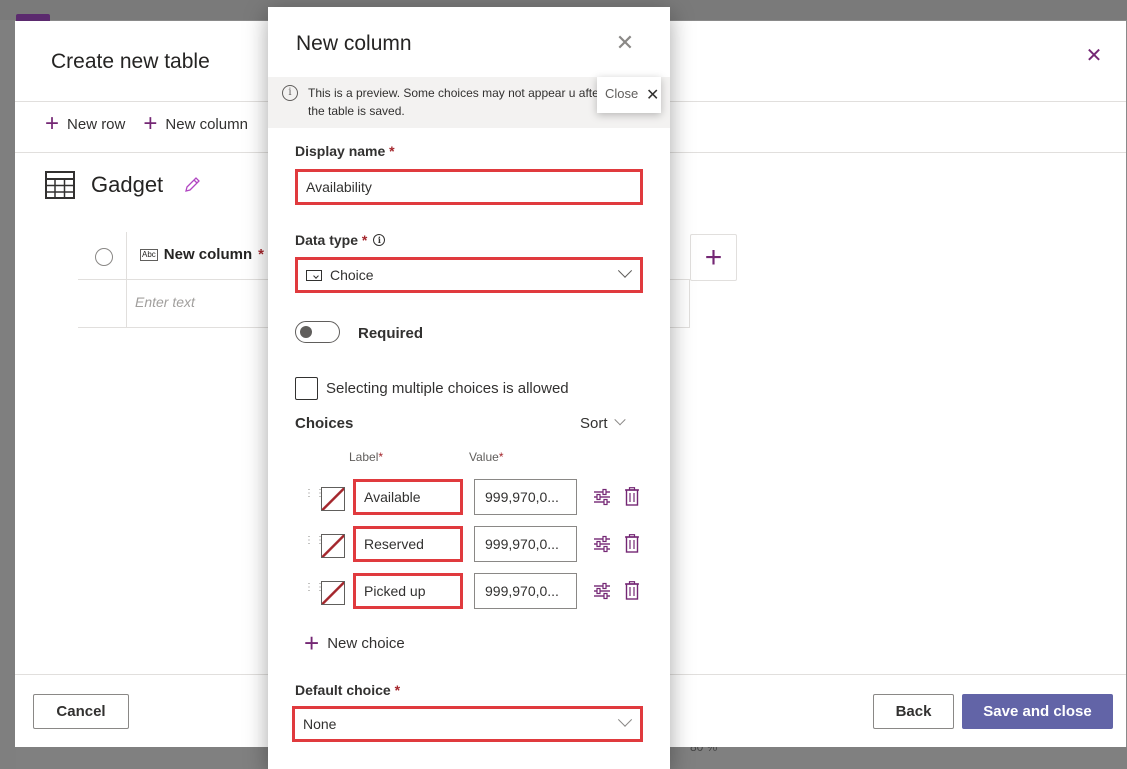  What do you see at coordinates (913, 711) in the screenshot?
I see `back-button: Back` at bounding box center [913, 711].